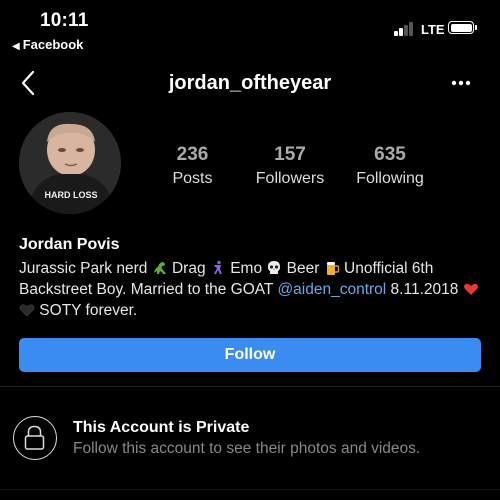 The height and width of the screenshot is (500, 500). Describe the element at coordinates (53, 44) in the screenshot. I see `back-app-label: Facebook` at that location.